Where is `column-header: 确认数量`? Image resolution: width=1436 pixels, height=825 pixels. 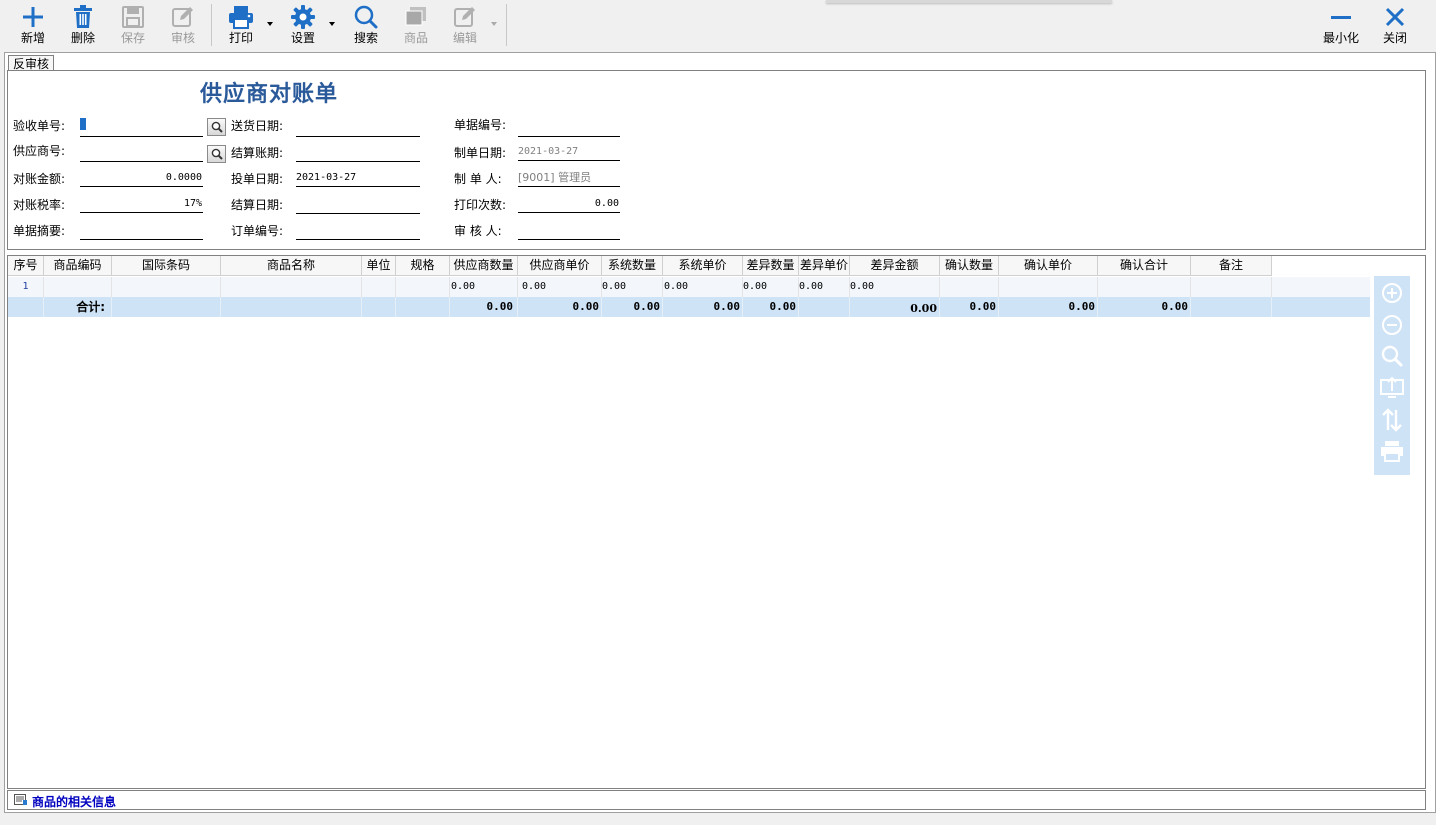
column-header: 确认数量 is located at coordinates (969, 266).